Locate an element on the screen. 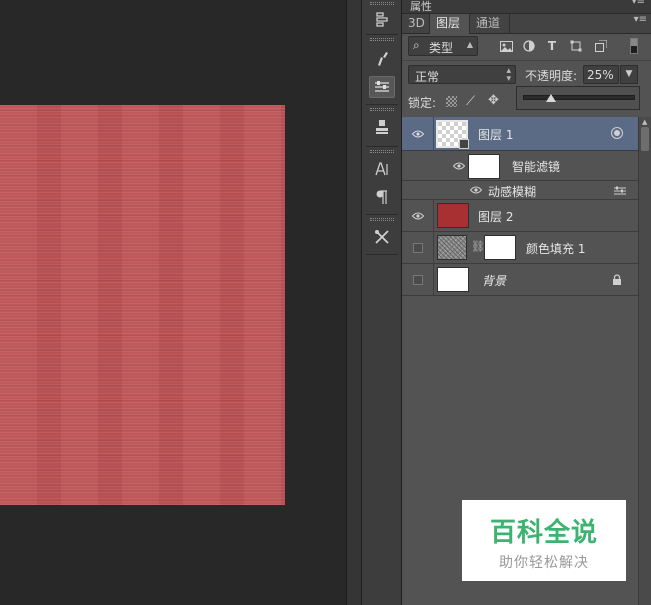 This screenshot has width=651, height=605. watermark-logo: 百科全说 助你轻松解决 is located at coordinates (544, 540).